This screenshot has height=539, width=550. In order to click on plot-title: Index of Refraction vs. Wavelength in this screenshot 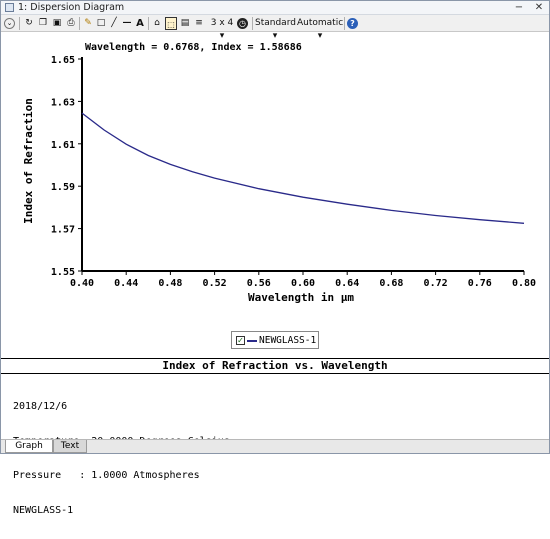, I will do `click(275, 365)`.